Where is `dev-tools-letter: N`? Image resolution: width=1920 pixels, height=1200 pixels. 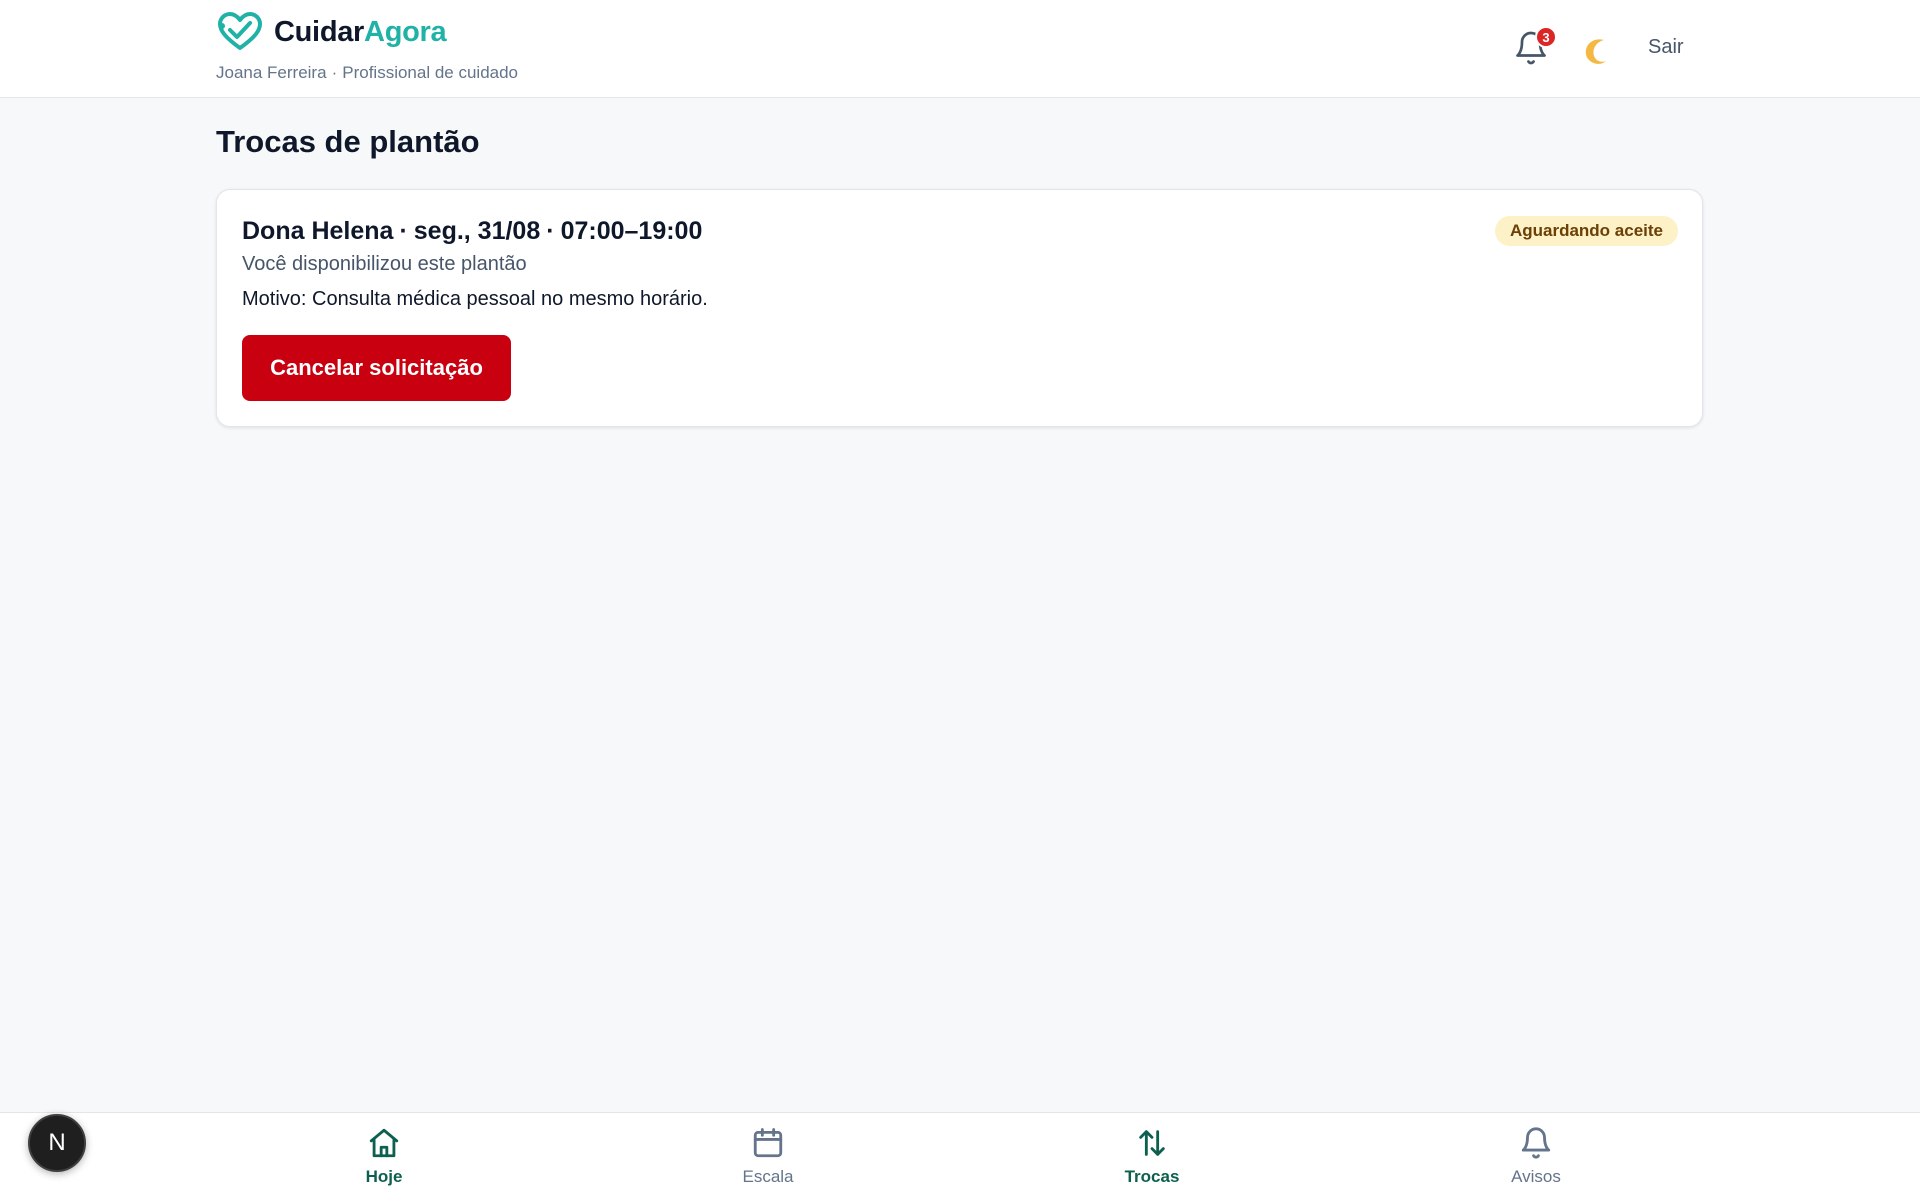
dev-tools-letter: N is located at coordinates (57, 1142).